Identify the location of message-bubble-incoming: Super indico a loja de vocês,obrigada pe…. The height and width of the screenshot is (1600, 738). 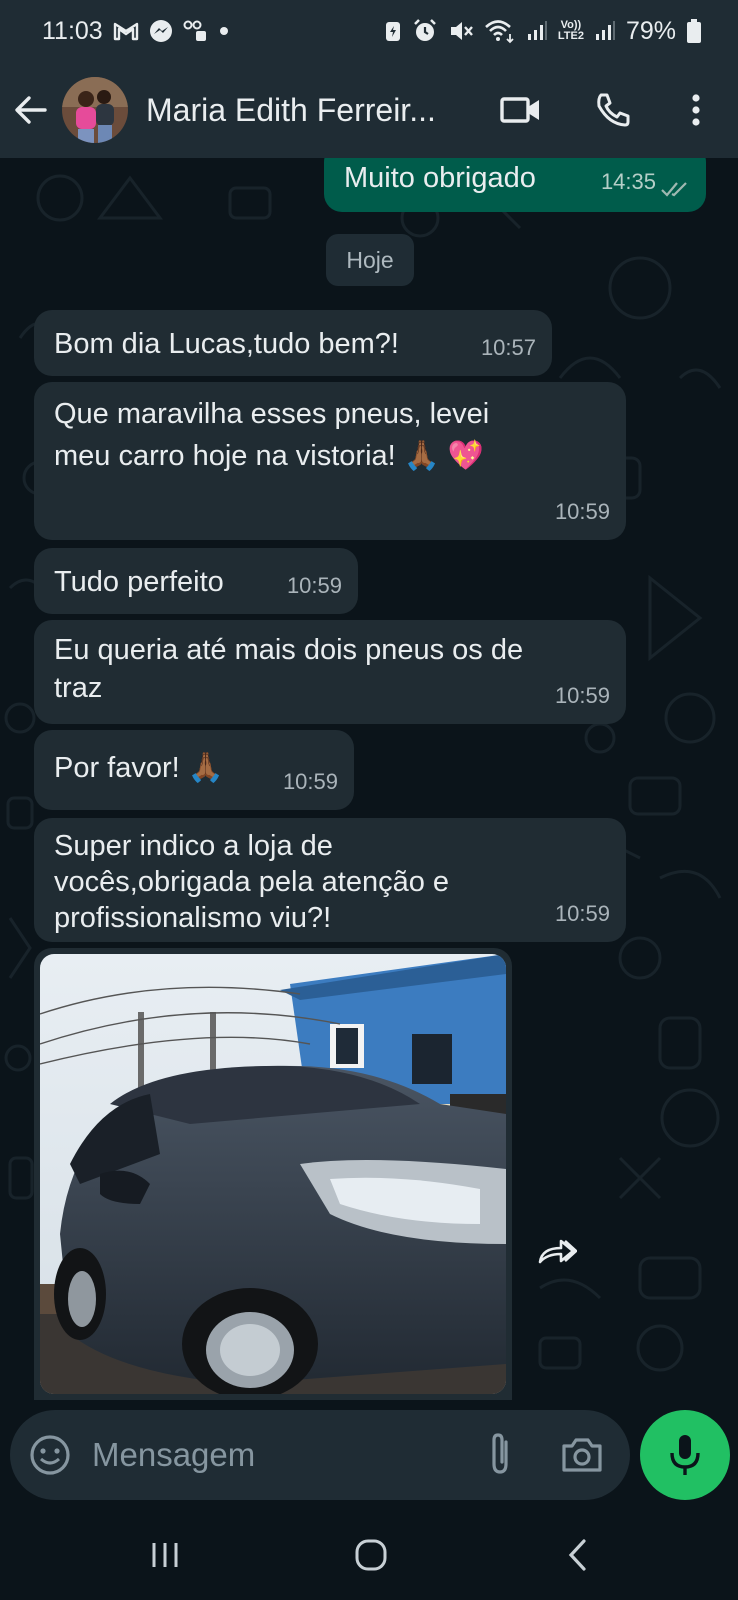
(330, 880).